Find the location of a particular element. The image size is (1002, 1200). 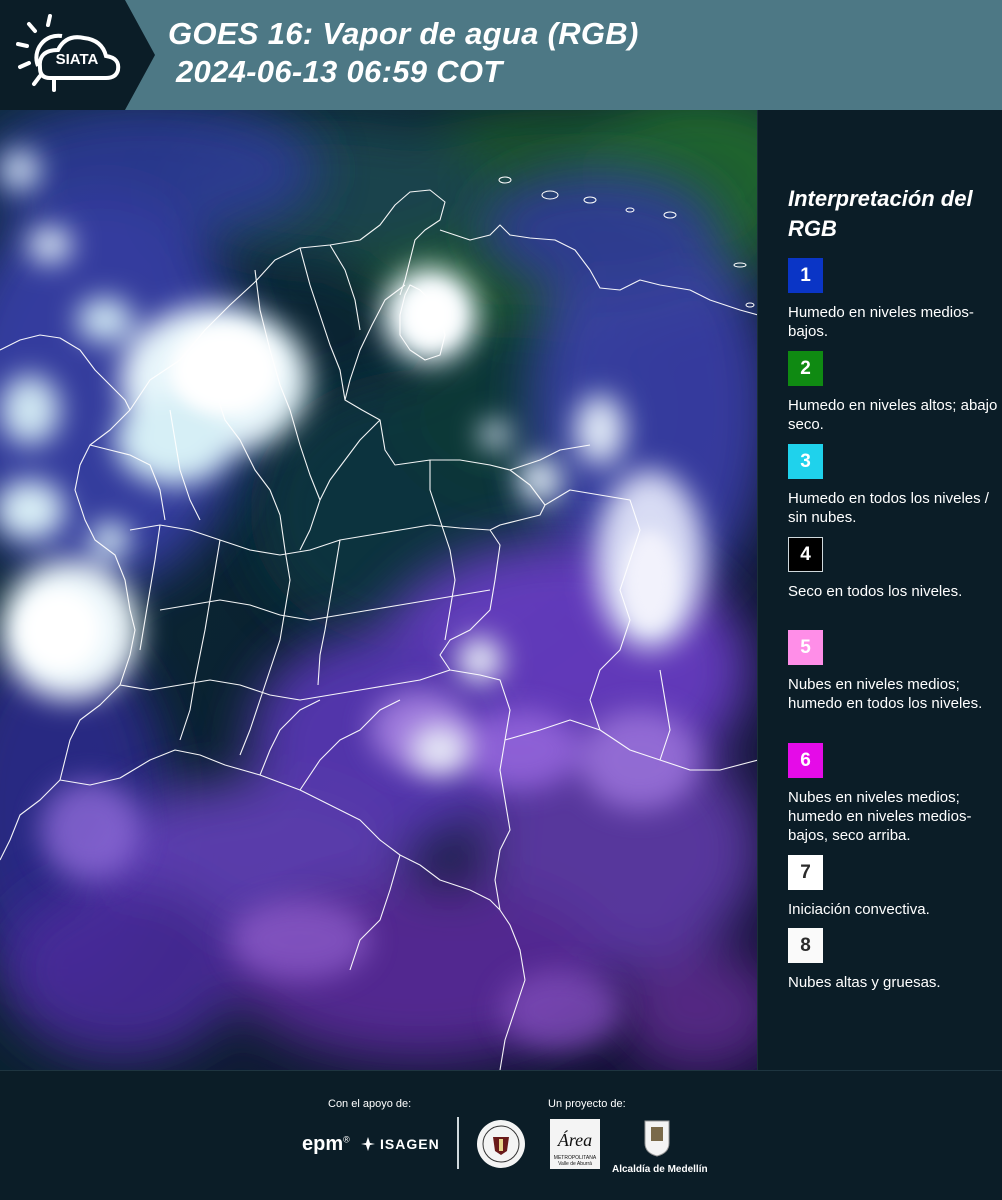

legend-swatch-5: 5 is located at coordinates (805, 647).